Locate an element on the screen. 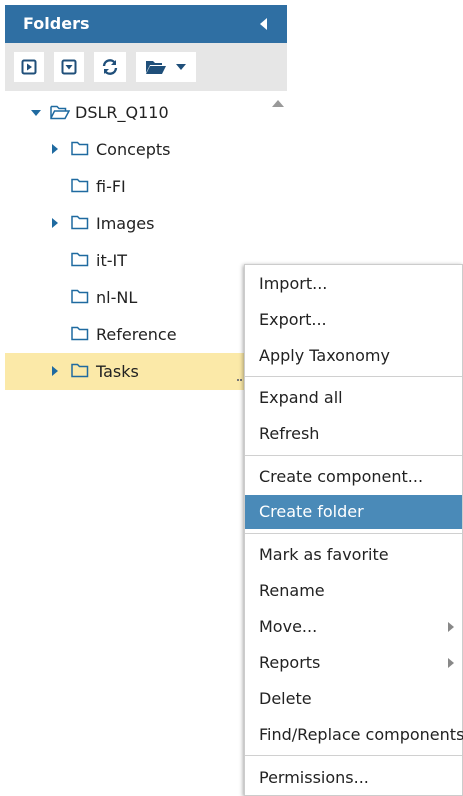 The width and height of the screenshot is (463, 796). collapse-panel-icon is located at coordinates (263, 24).